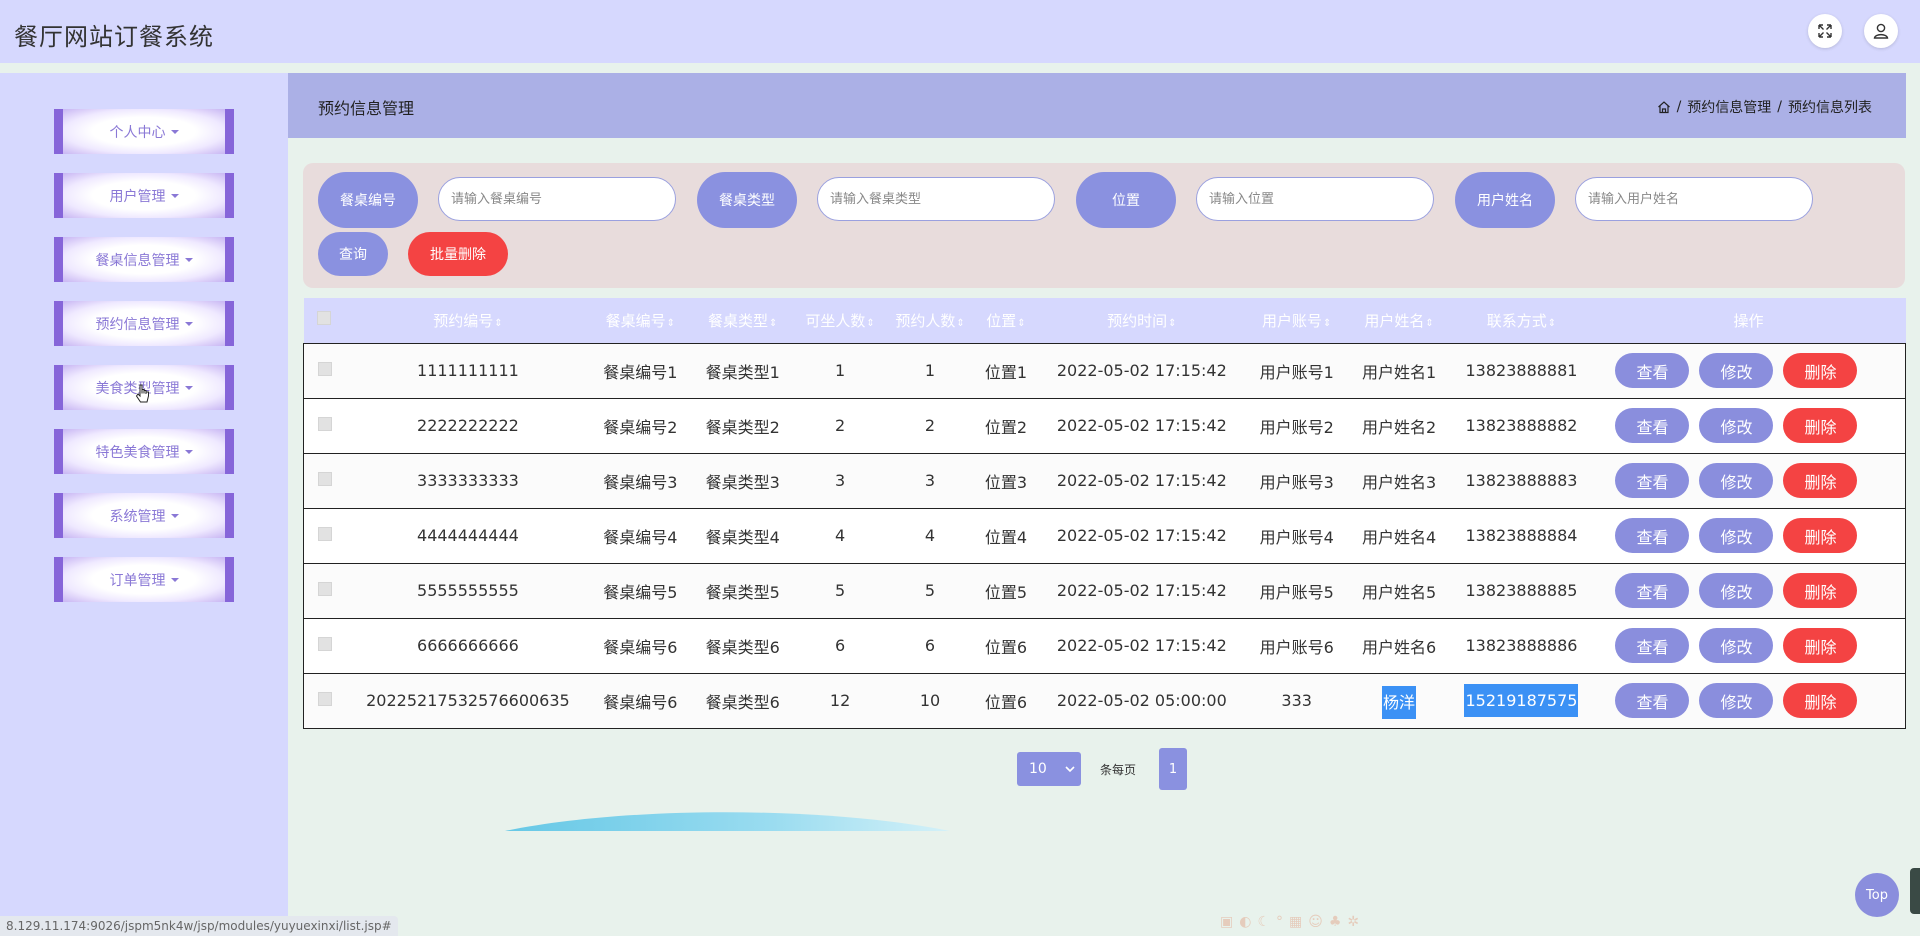  Describe the element at coordinates (142, 393) in the screenshot. I see `mouse-cursor-icon` at that location.